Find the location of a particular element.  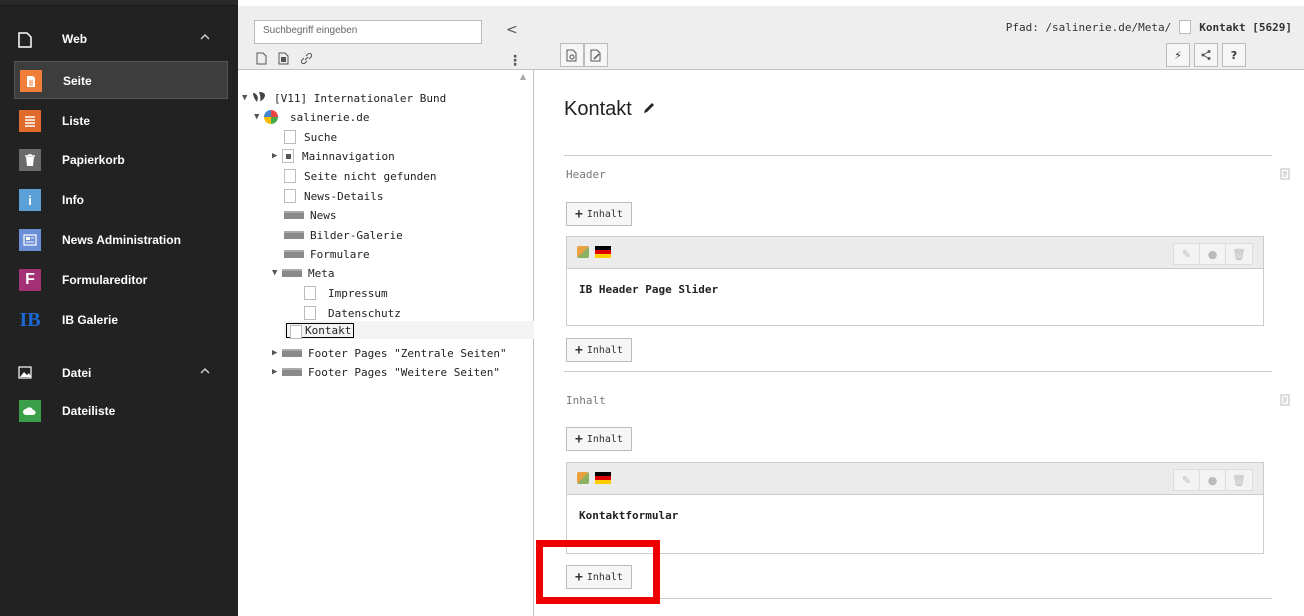

module-item-liste: Liste is located at coordinates (121, 121).